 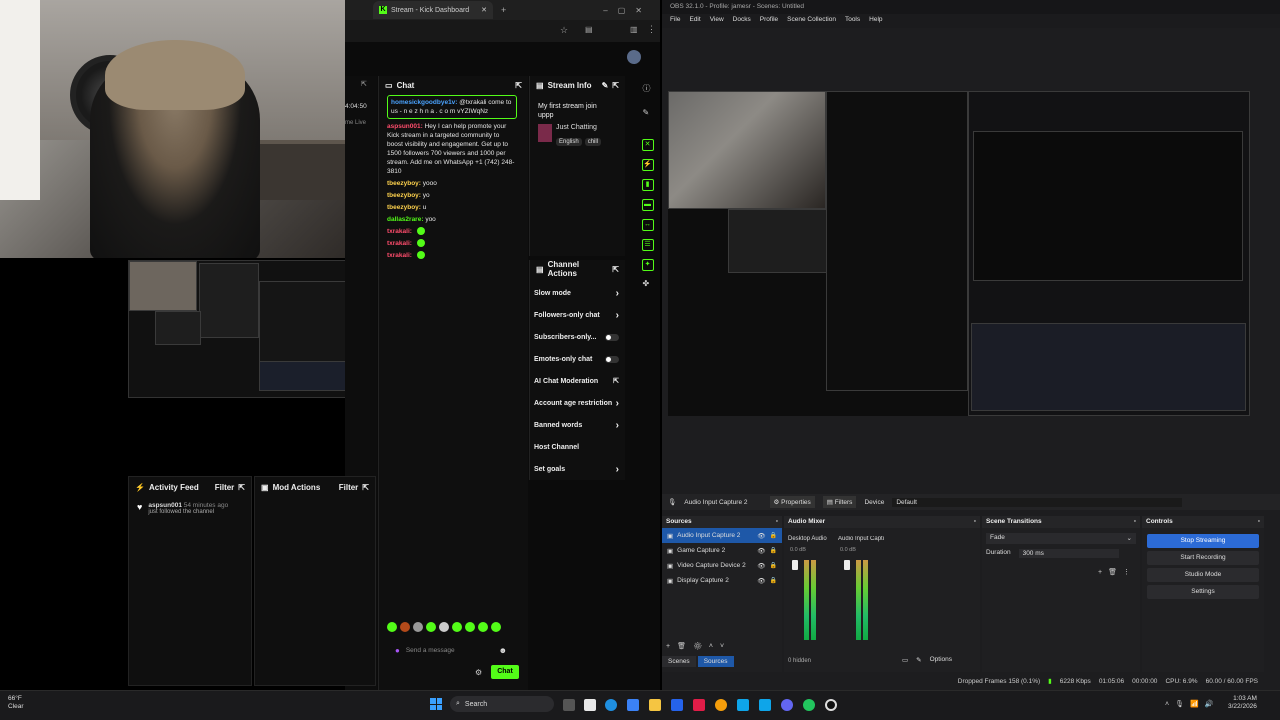 What do you see at coordinates (722, 535) in the screenshot?
I see `source-item: ▣ Audio Input Capture 2 👁 🔒` at bounding box center [722, 535].